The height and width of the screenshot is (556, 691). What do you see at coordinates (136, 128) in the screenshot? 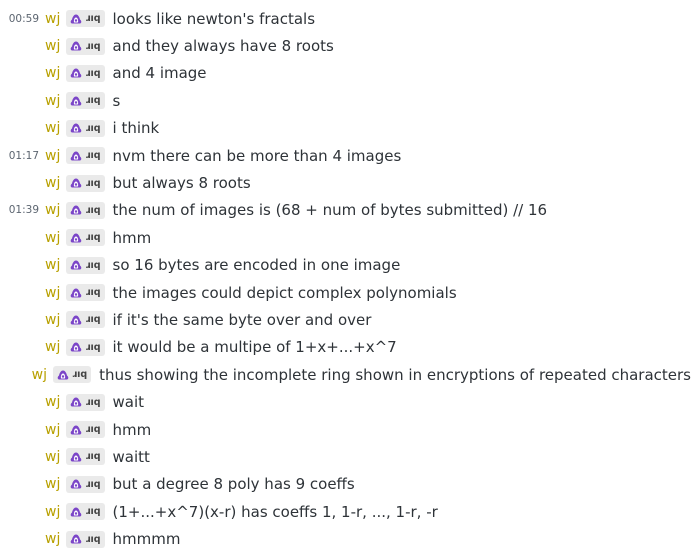
I see `message-text: i think` at bounding box center [136, 128].